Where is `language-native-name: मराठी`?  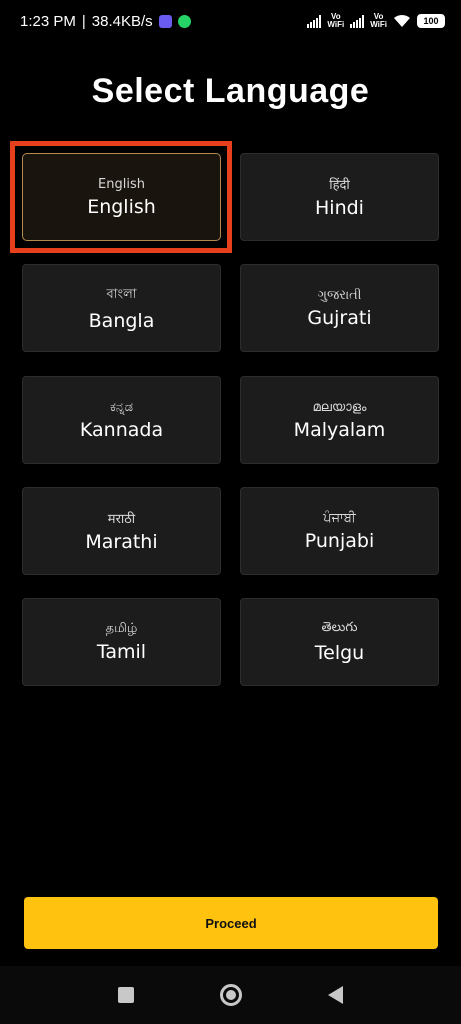
language-native-name: मराठी is located at coordinates (121, 519).